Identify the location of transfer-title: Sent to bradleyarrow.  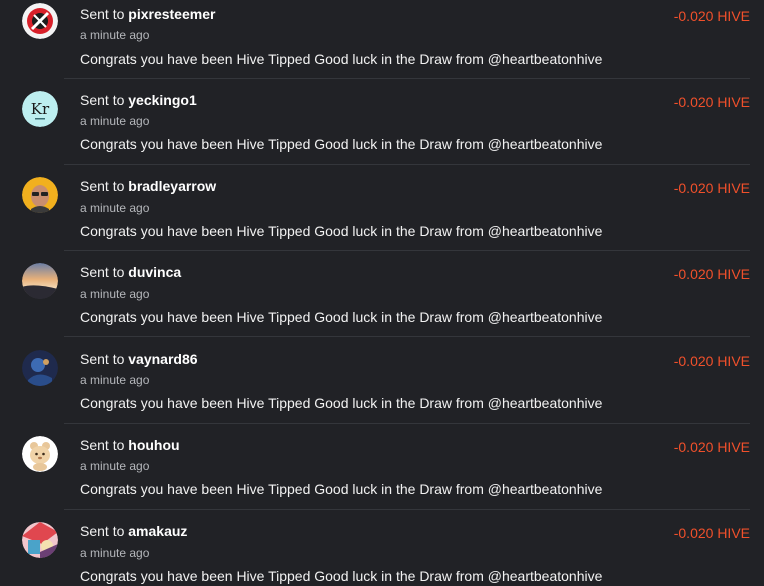
(148, 186).